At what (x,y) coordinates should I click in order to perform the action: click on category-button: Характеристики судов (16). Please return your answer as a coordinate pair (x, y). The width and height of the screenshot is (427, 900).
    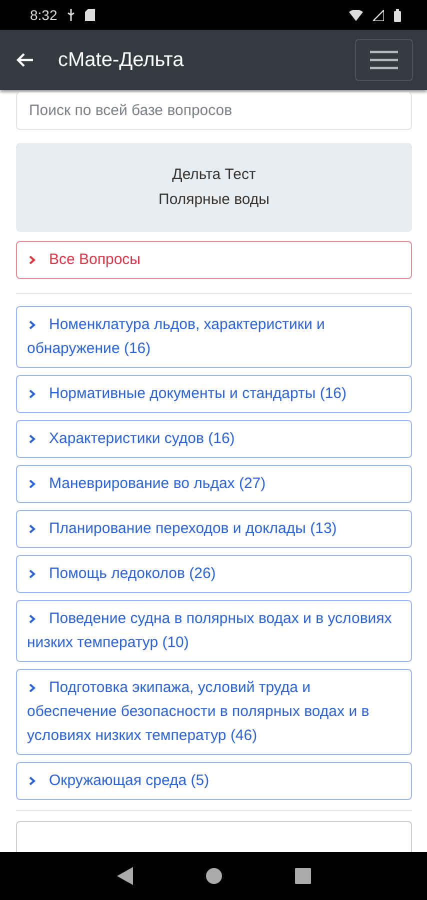
    Looking at the image, I should click on (214, 439).